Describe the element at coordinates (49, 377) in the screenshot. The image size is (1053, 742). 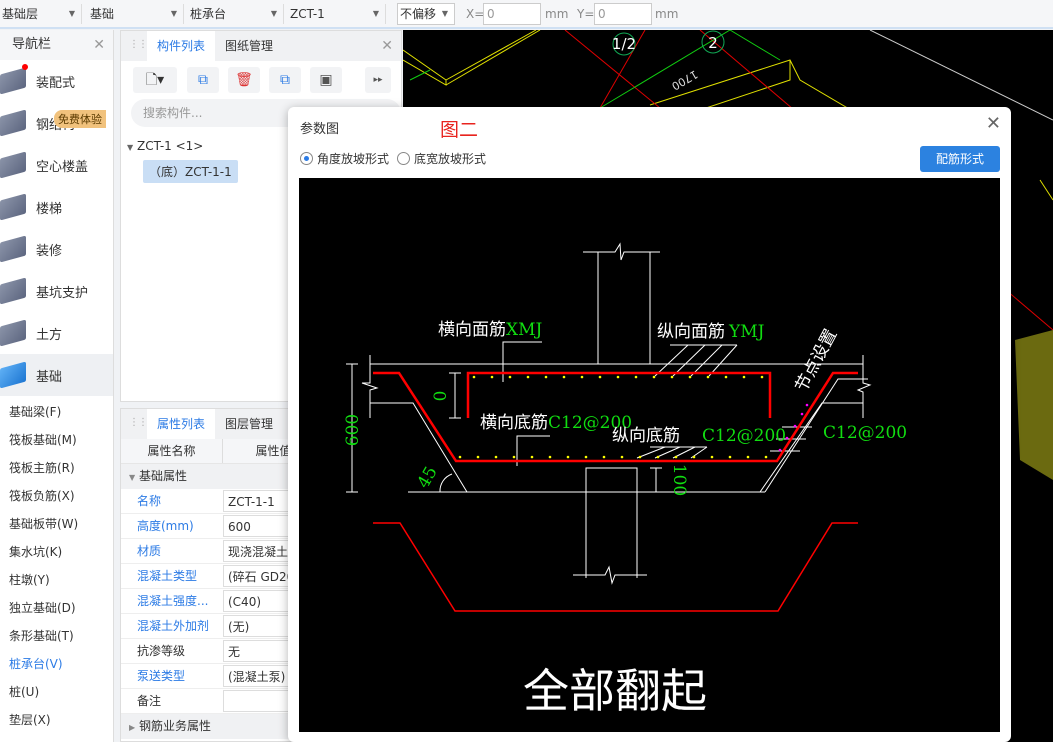
I see `nav-label: 基础` at that location.